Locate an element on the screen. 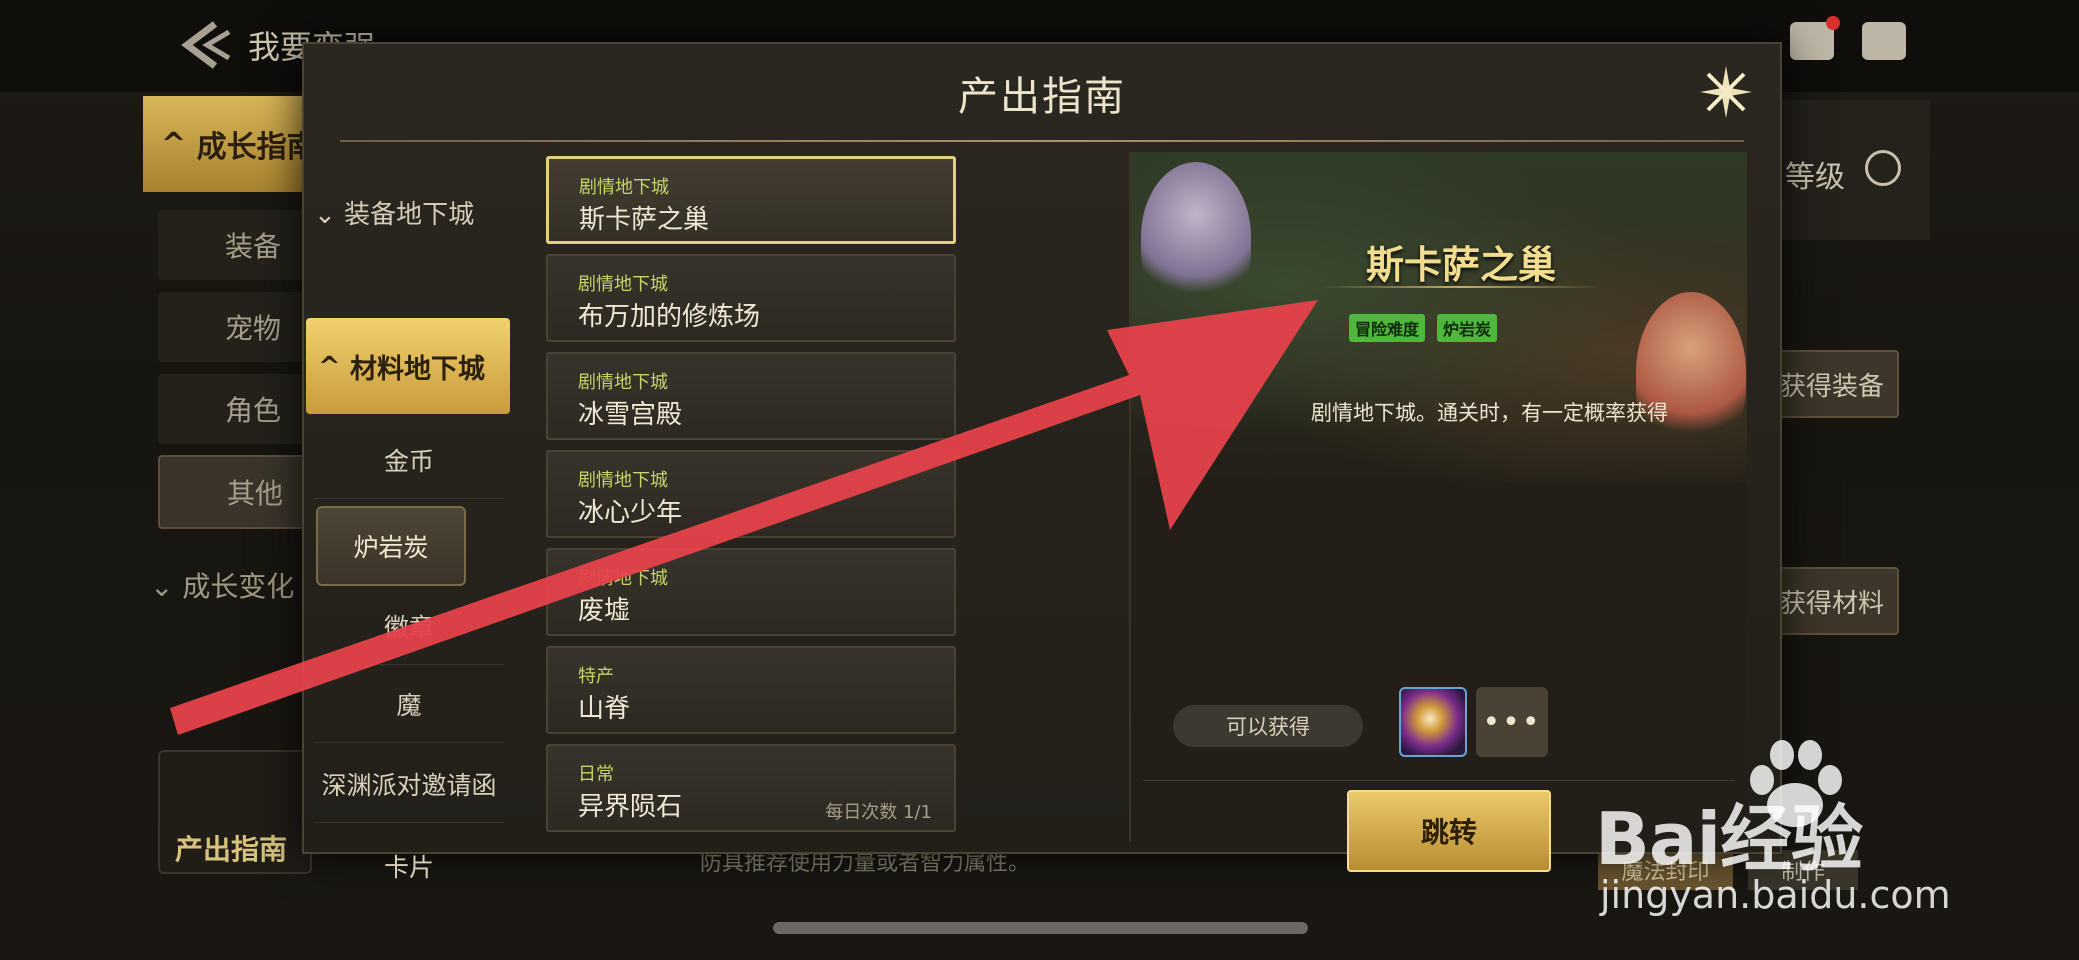  home-indicator is located at coordinates (1040, 928).